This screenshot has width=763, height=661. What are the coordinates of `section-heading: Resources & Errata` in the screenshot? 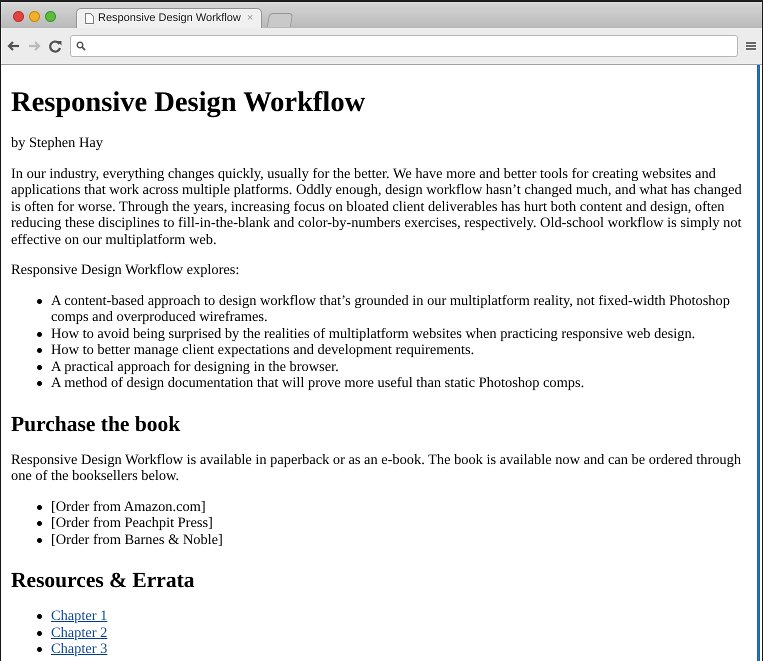 It's located at (103, 580).